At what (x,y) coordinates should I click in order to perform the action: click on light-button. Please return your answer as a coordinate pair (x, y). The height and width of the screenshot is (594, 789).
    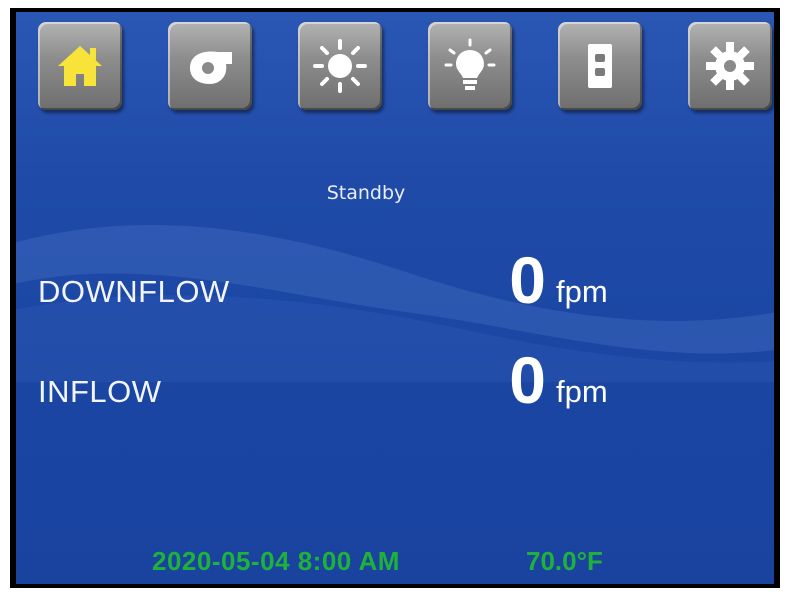
    Looking at the image, I should click on (470, 66).